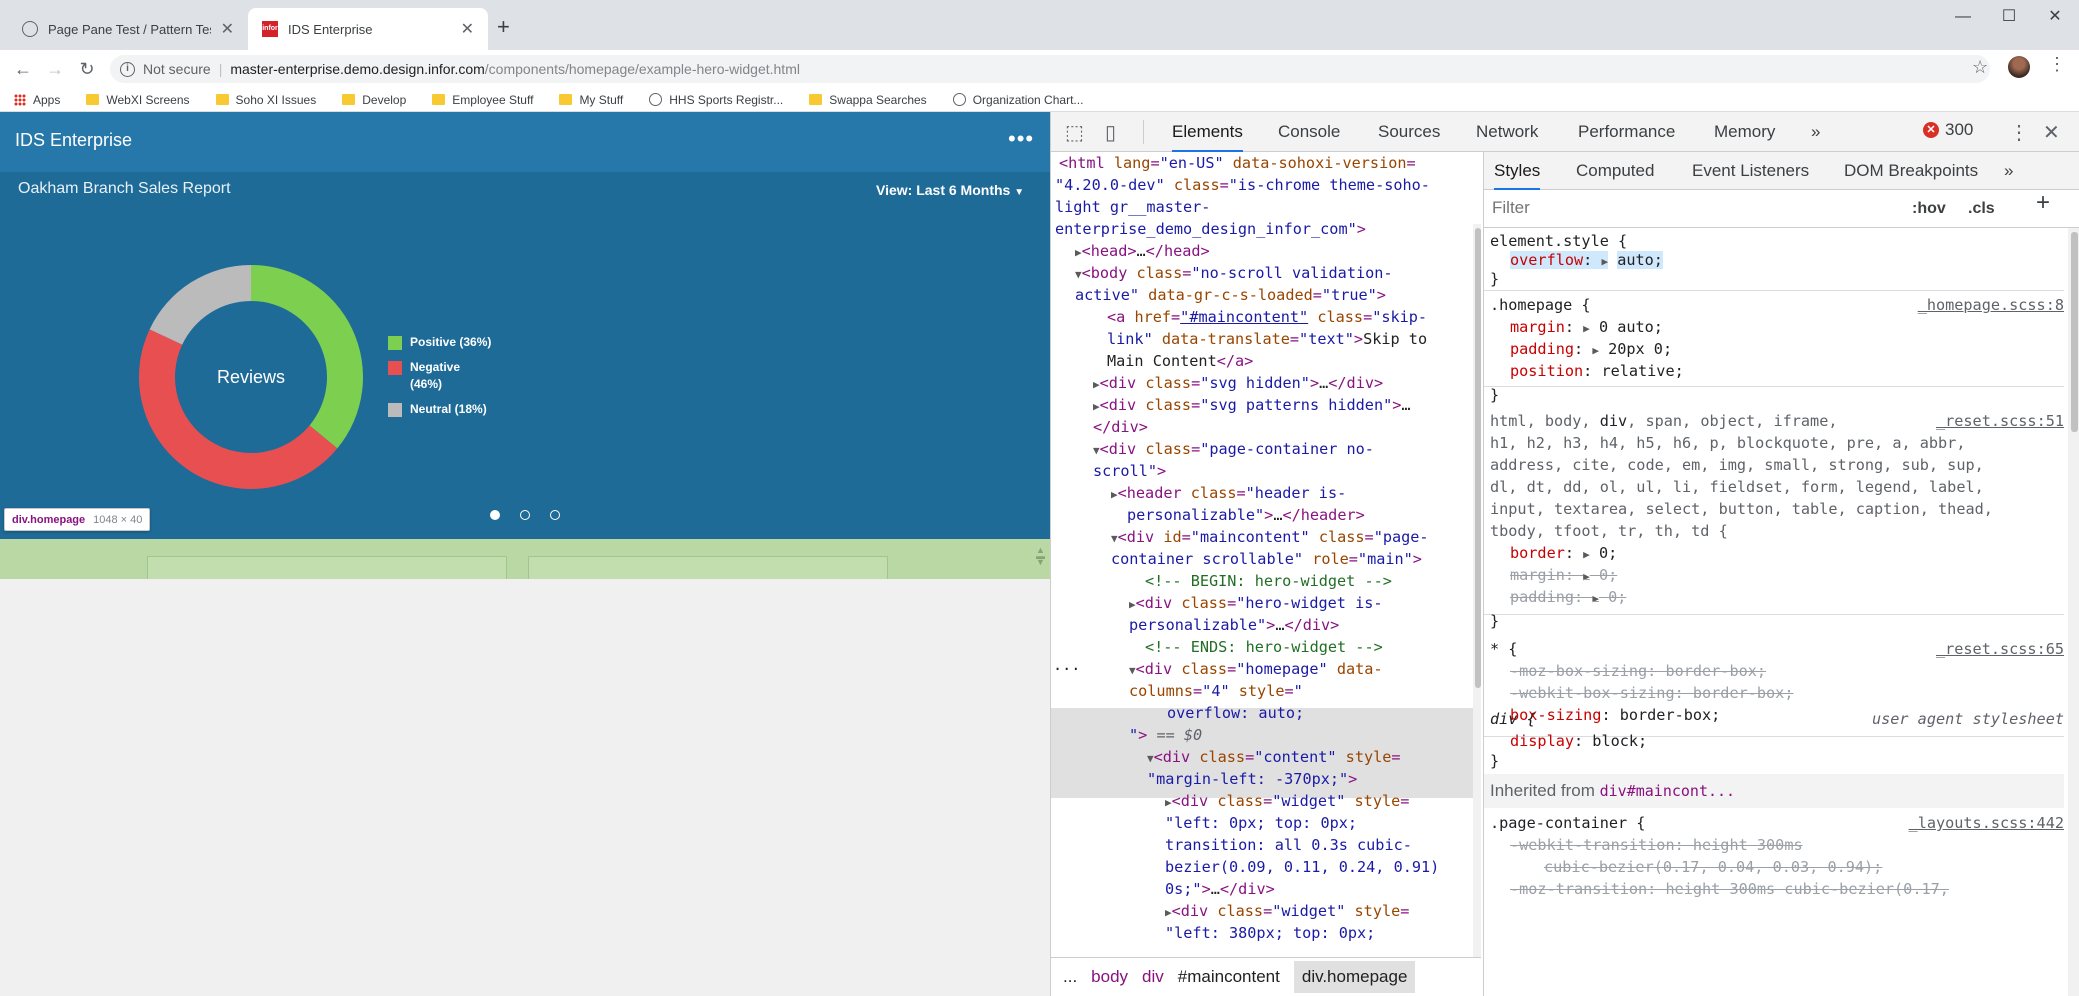 This screenshot has width=2079, height=996. I want to click on breadcrumb-body: body, so click(1109, 977).